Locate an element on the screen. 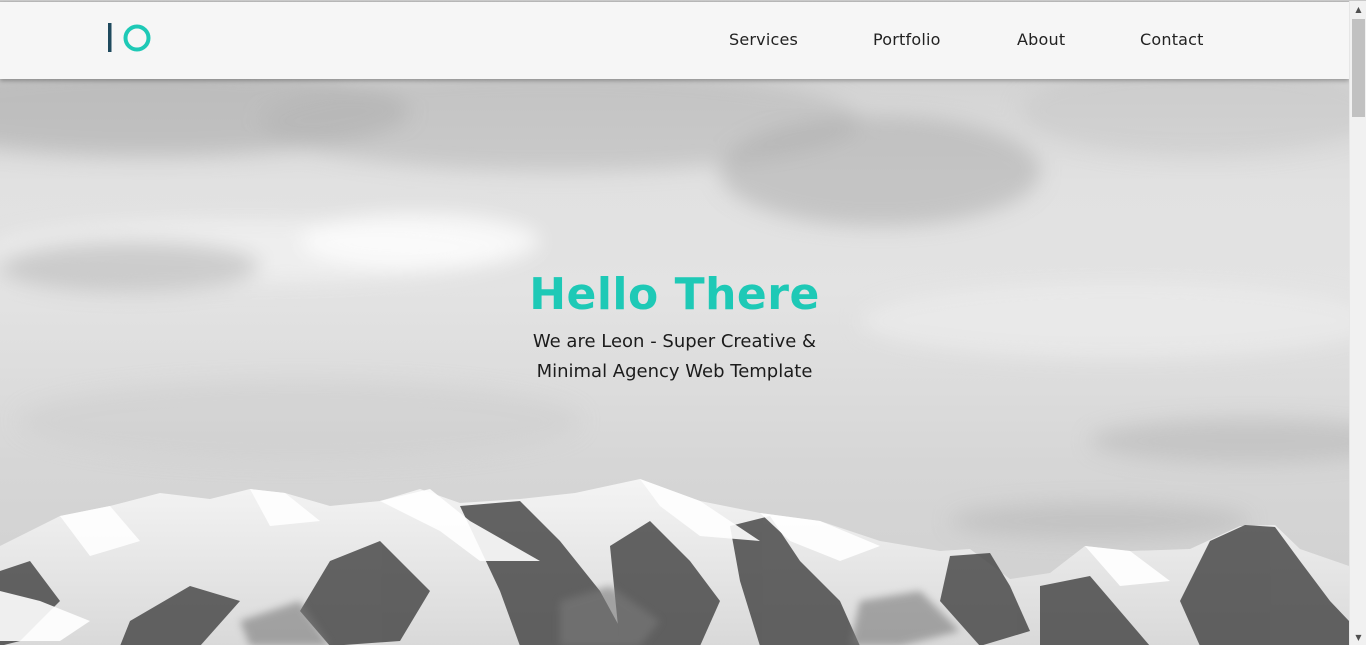 Image resolution: width=1366 pixels, height=645 pixels. scrollbar-thumb is located at coordinates (1358, 68).